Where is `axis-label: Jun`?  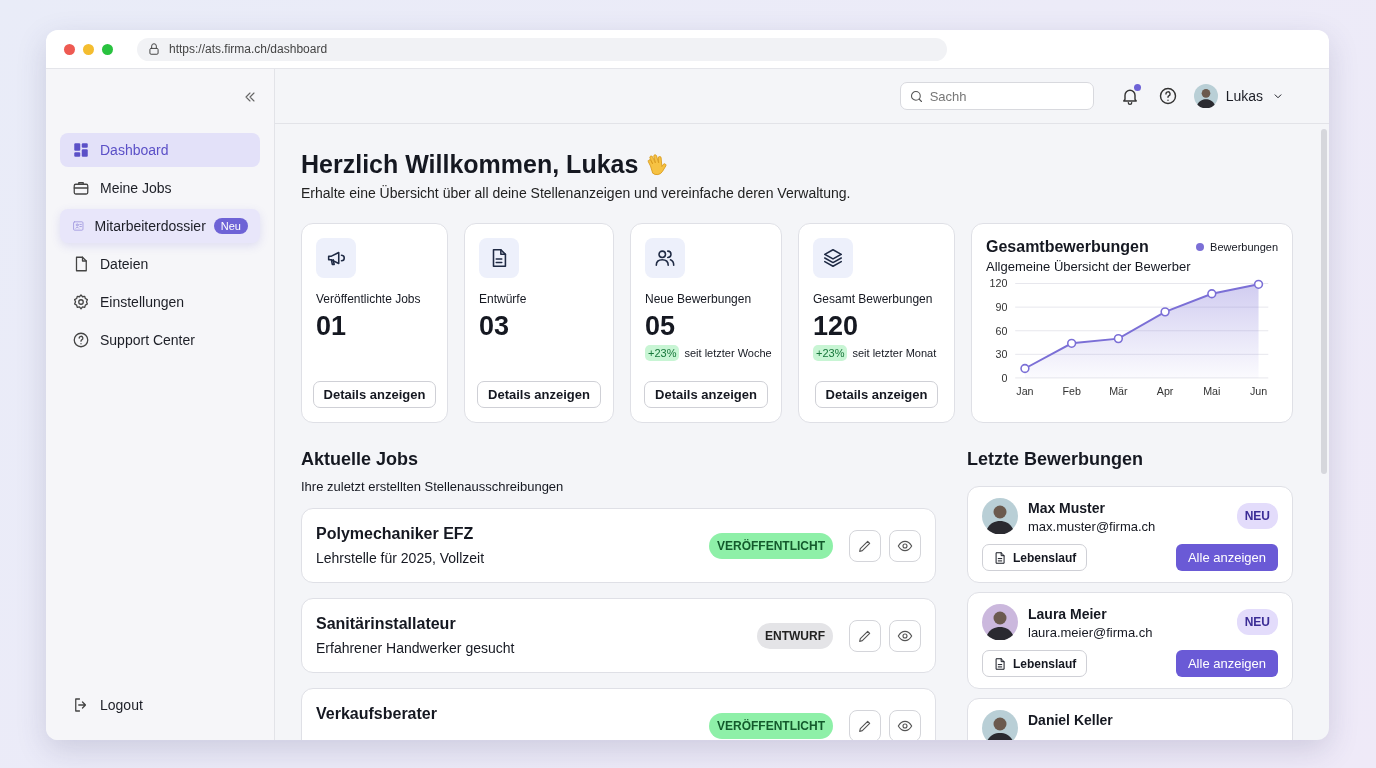 axis-label: Jun is located at coordinates (1258, 391).